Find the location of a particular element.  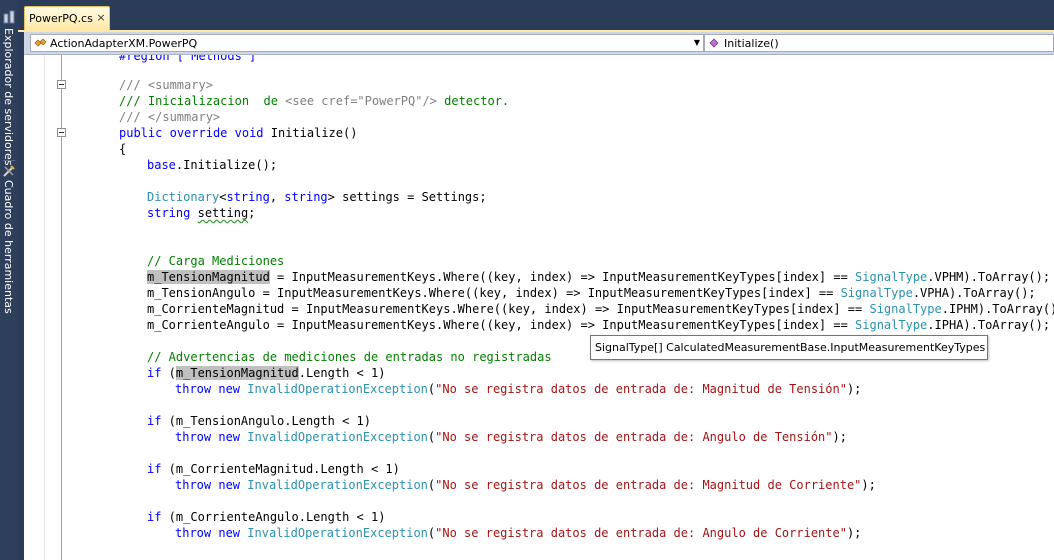

code-text: m_CorrienteMagnitud is located at coordinates (216, 309).